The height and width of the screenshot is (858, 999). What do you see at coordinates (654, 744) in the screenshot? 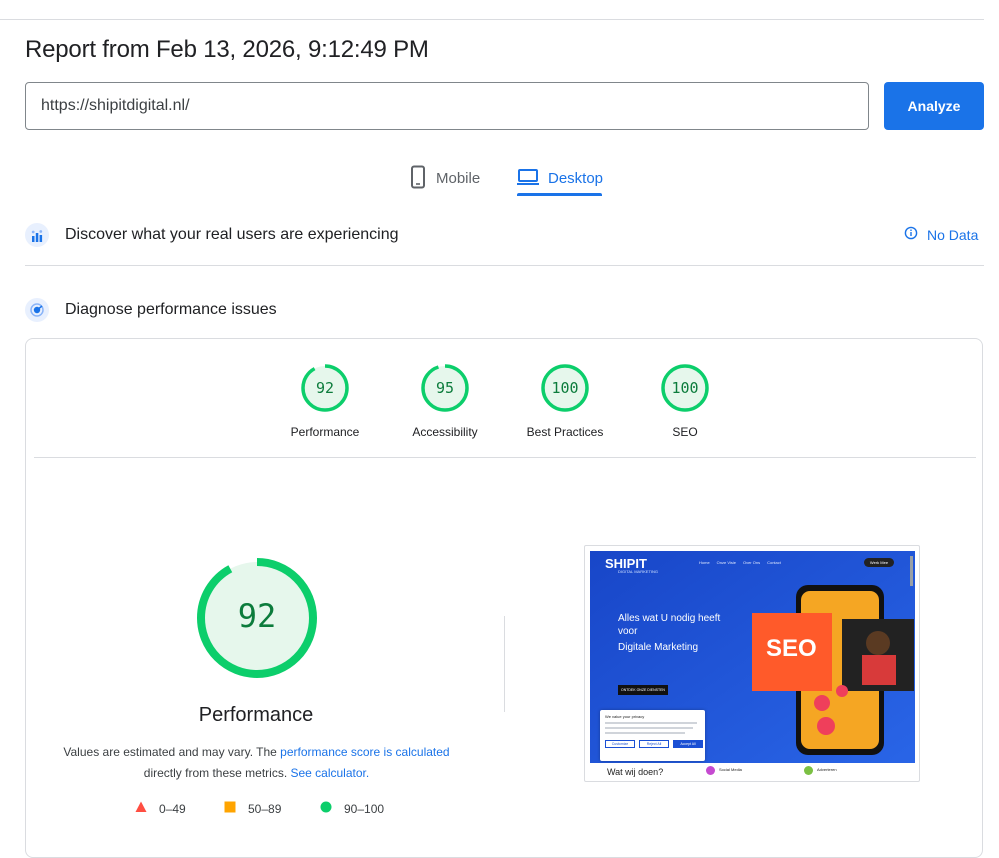
I see `screenshot-cookie-reject: Reject All` at bounding box center [654, 744].